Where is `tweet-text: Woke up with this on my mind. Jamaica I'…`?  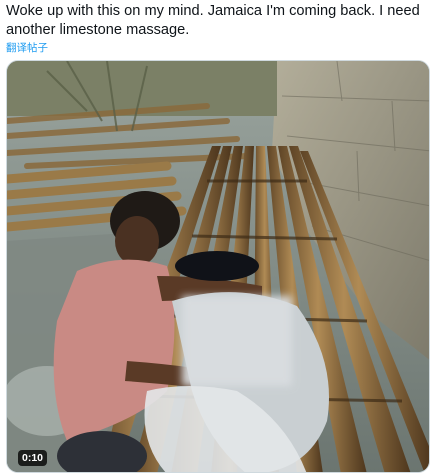
tweet-text: Woke up with this on my mind. Jamaica I'… is located at coordinates (213, 20).